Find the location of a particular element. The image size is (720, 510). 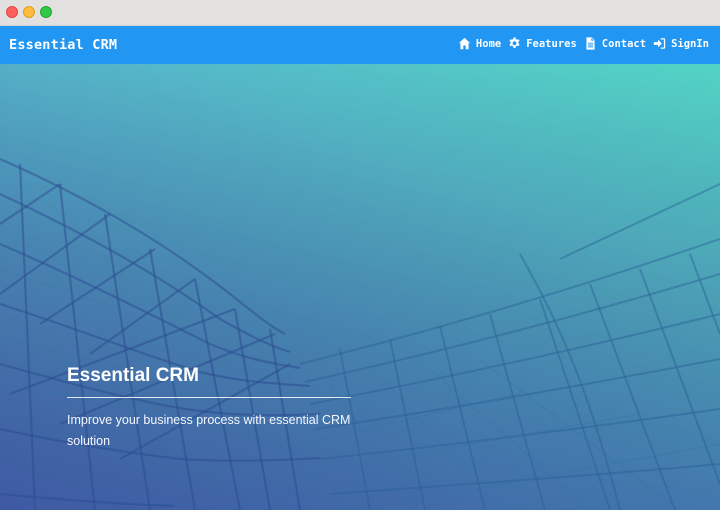

nav-item-signin: SignIn is located at coordinates (681, 43).